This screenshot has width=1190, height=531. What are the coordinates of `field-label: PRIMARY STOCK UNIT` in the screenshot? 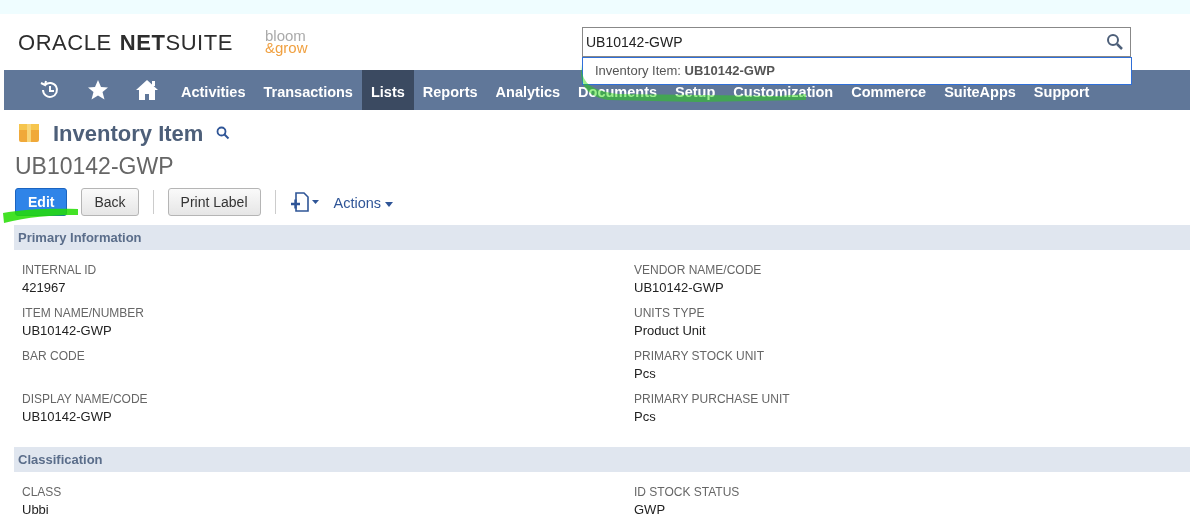 It's located at (700, 356).